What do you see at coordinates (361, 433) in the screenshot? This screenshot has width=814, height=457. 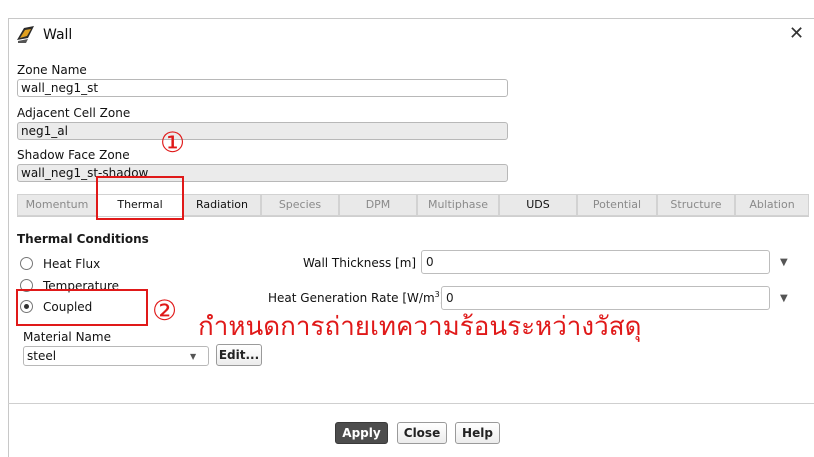 I see `apply-button: Apply` at bounding box center [361, 433].